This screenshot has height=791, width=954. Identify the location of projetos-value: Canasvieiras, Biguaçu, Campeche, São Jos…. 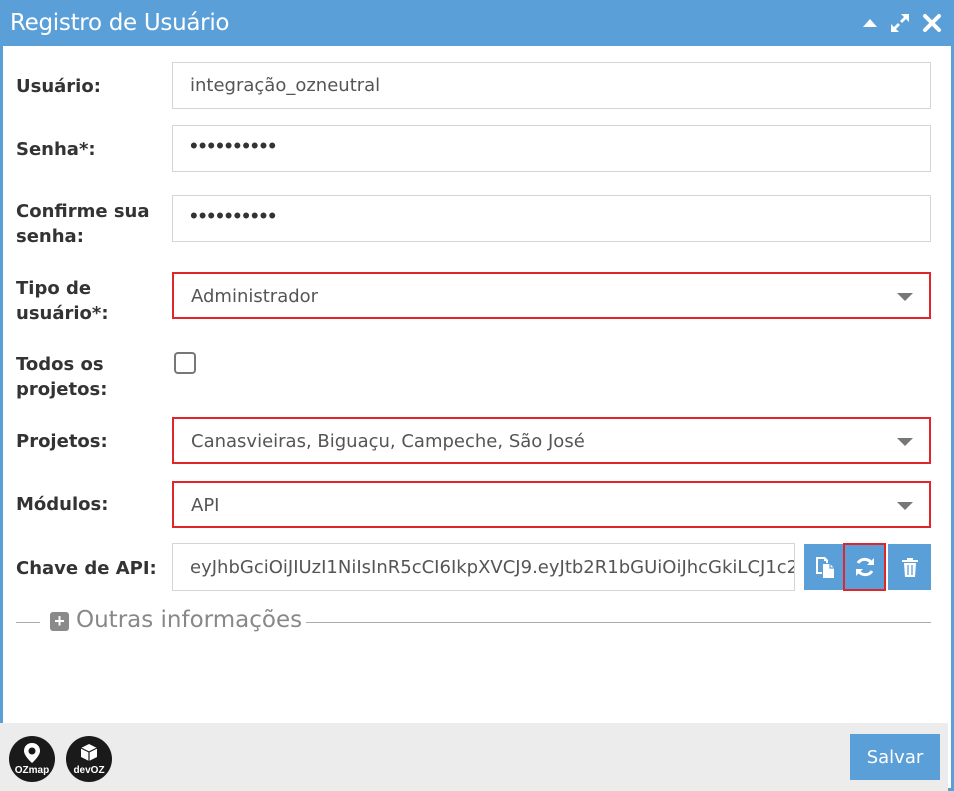
(388, 441).